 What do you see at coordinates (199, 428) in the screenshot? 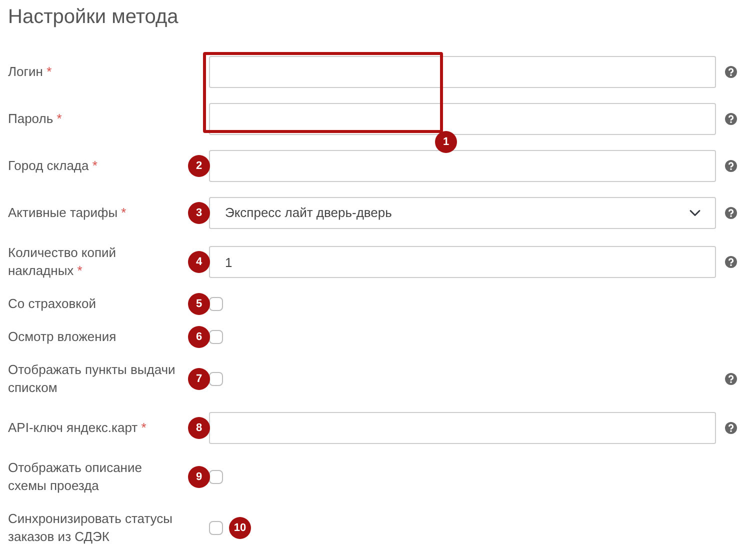
I see `callout-badge: 8` at bounding box center [199, 428].